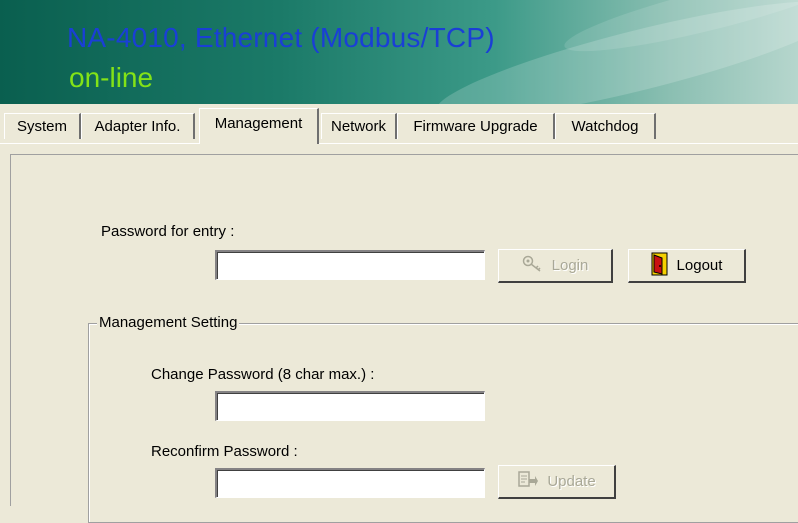  I want to click on tab-watchdog: Watchdog, so click(605, 126).